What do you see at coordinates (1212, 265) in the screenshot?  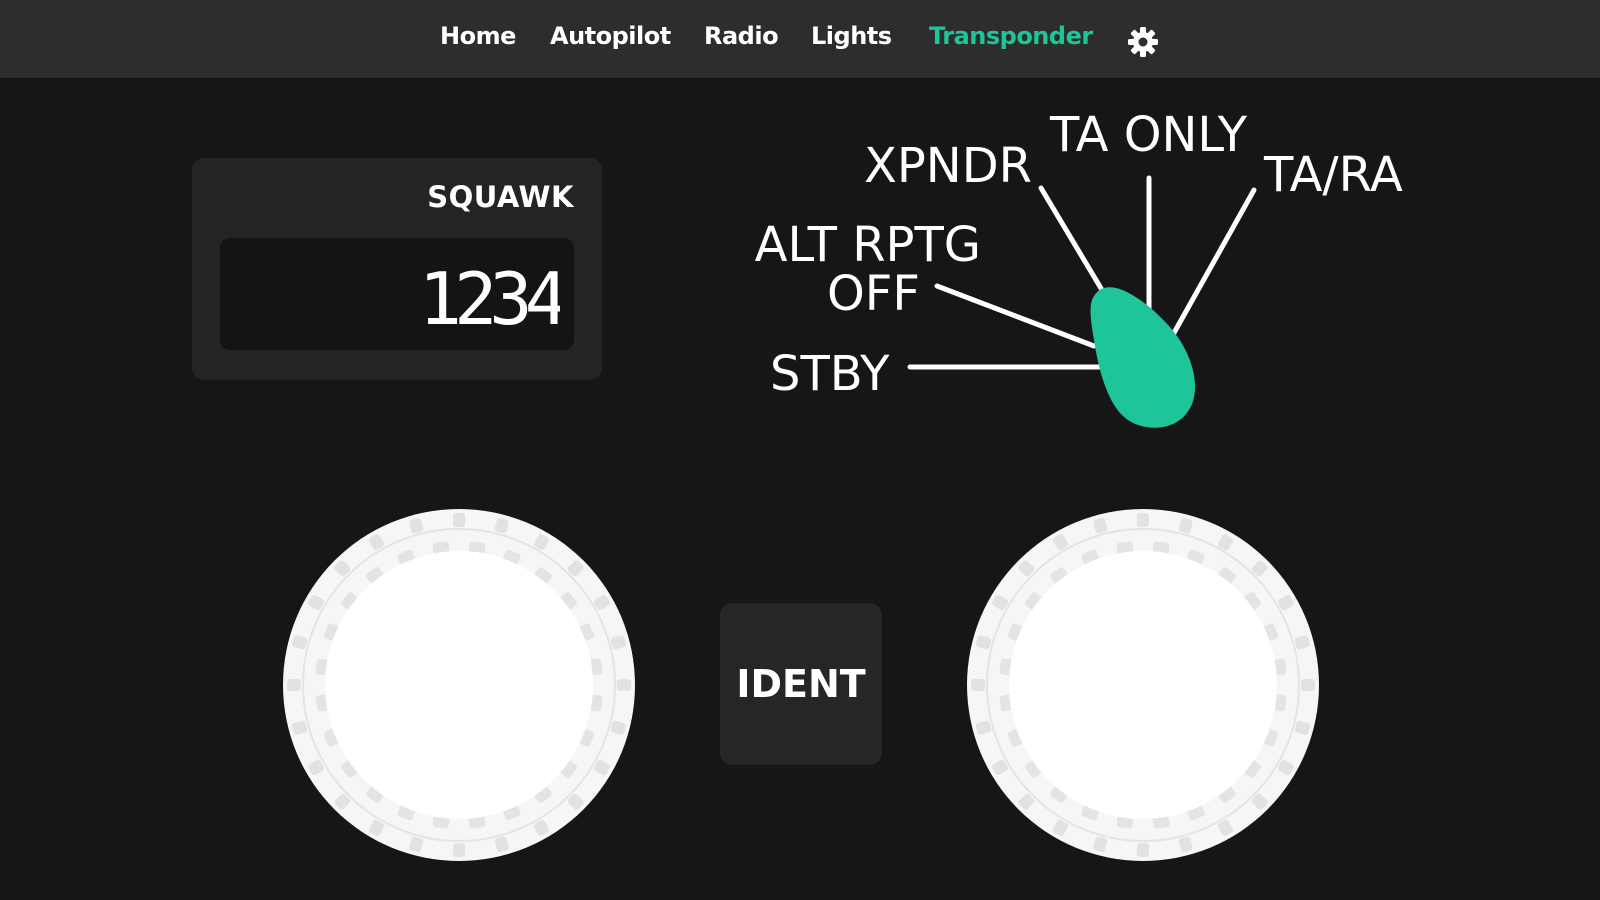 I see `ta-ra-tick` at bounding box center [1212, 265].